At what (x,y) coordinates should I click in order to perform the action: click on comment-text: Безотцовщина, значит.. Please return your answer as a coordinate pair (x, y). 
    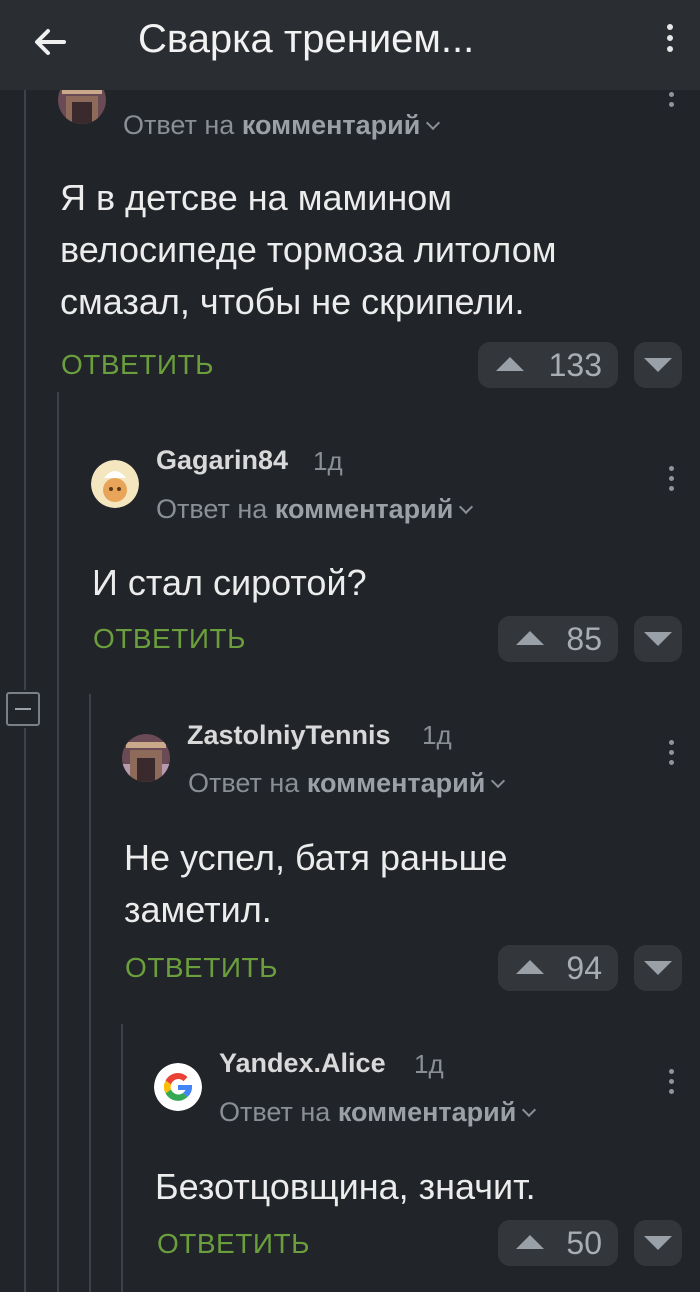
    Looking at the image, I should click on (345, 1187).